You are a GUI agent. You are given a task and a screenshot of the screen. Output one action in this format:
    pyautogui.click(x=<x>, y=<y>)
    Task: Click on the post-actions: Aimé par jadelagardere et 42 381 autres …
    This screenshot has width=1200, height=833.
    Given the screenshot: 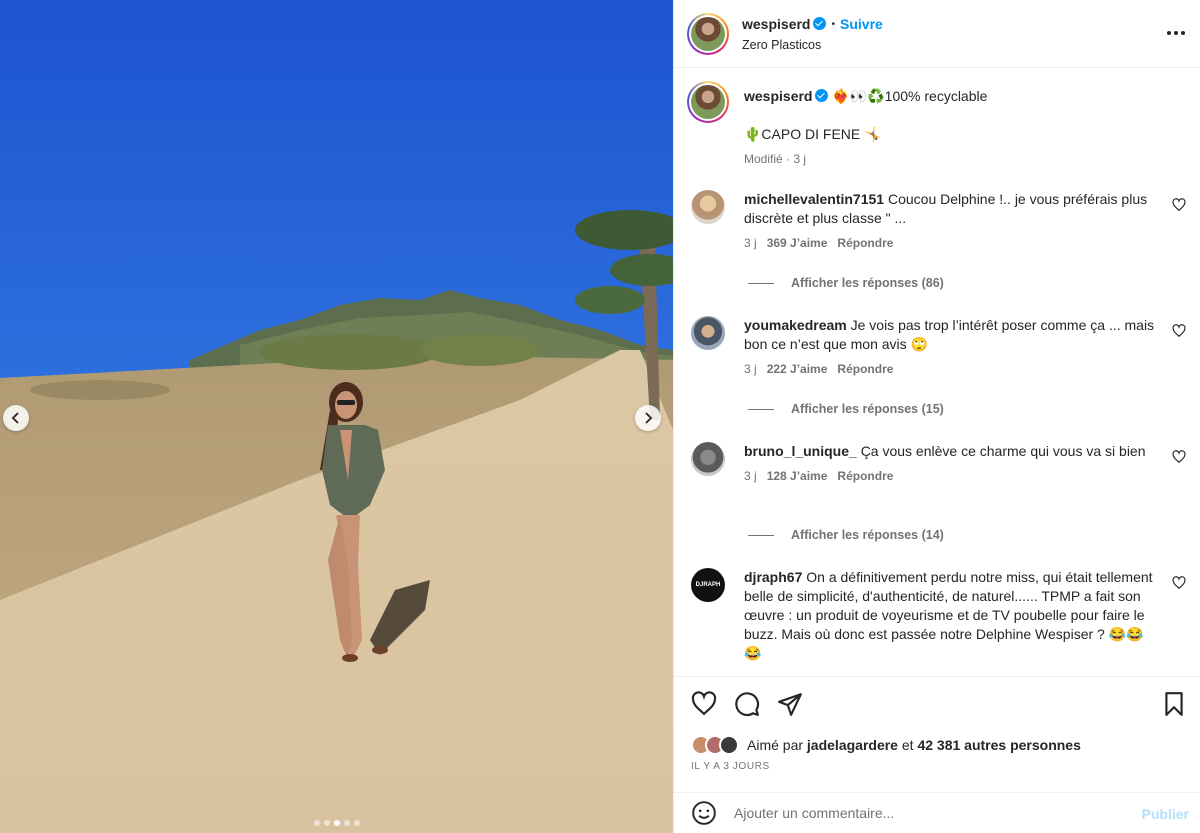 What is the action you would take?
    pyautogui.click(x=937, y=734)
    